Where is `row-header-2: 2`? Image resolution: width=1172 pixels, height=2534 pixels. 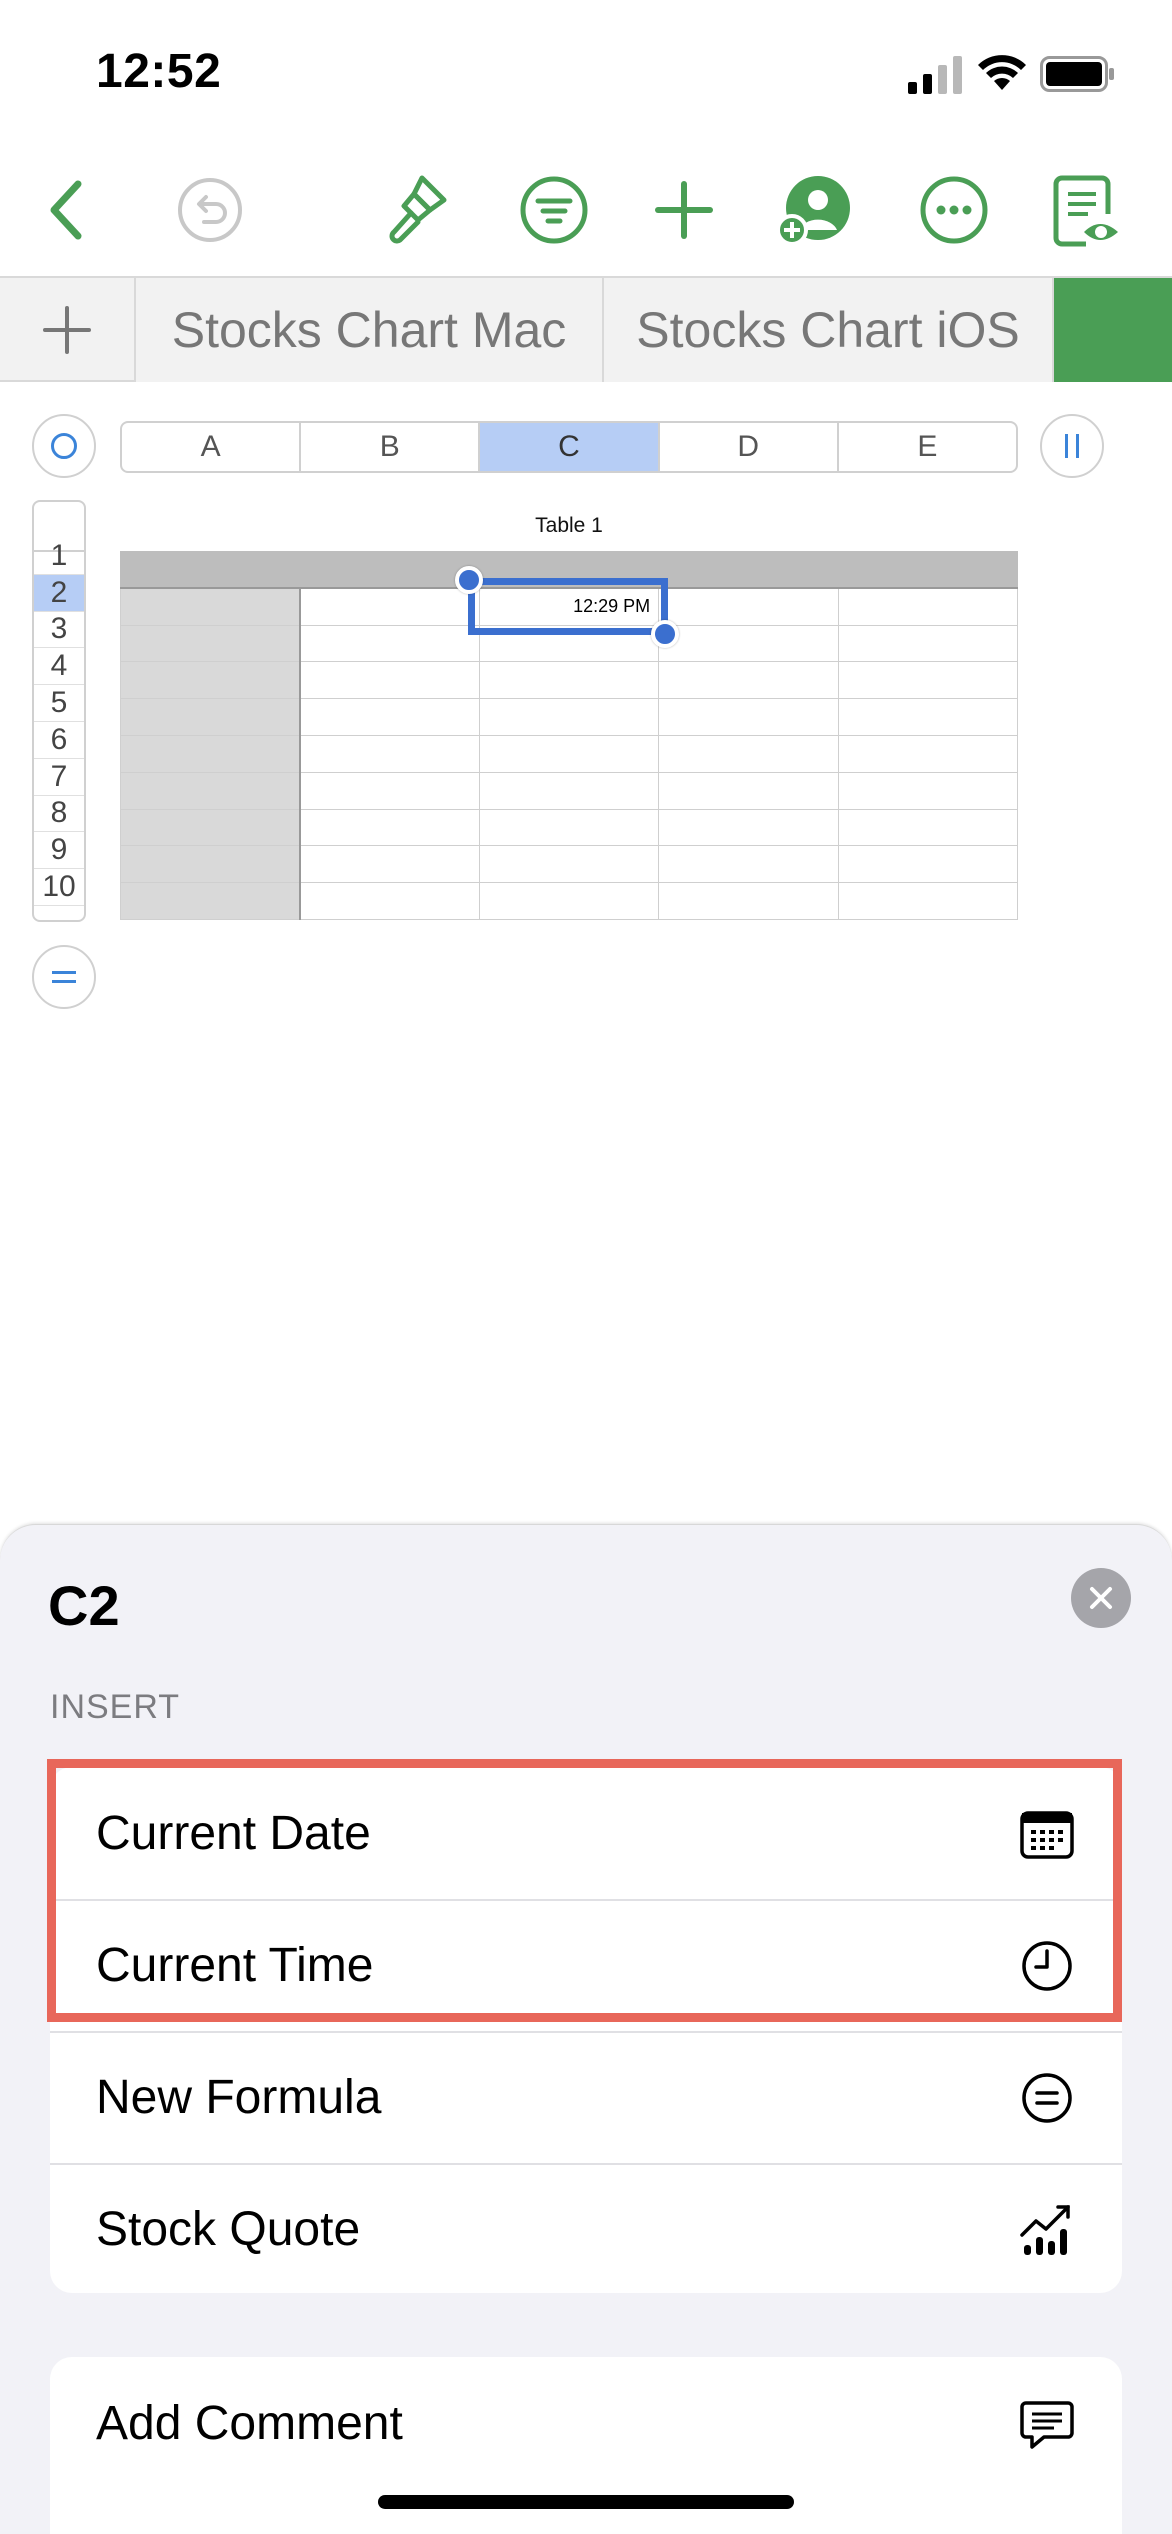
row-header-2: 2 is located at coordinates (59, 593).